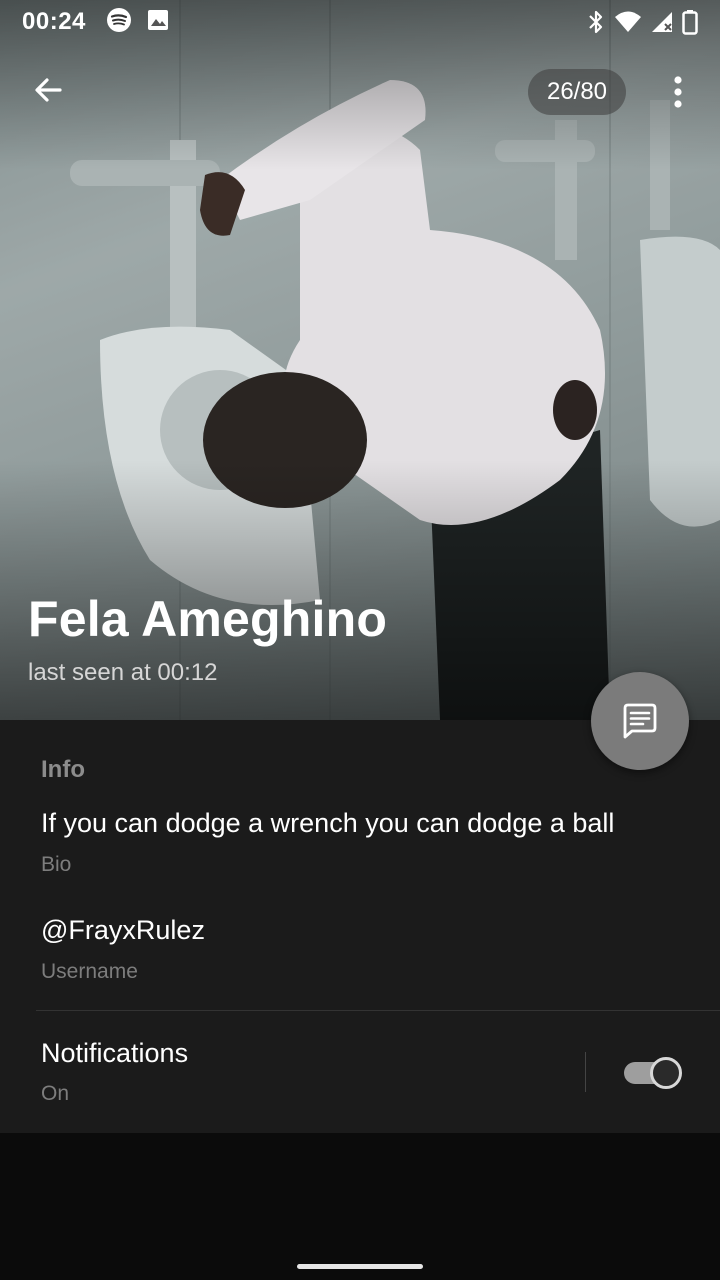  Describe the element at coordinates (662, 22) in the screenshot. I see `cellular-signal-icon` at that location.